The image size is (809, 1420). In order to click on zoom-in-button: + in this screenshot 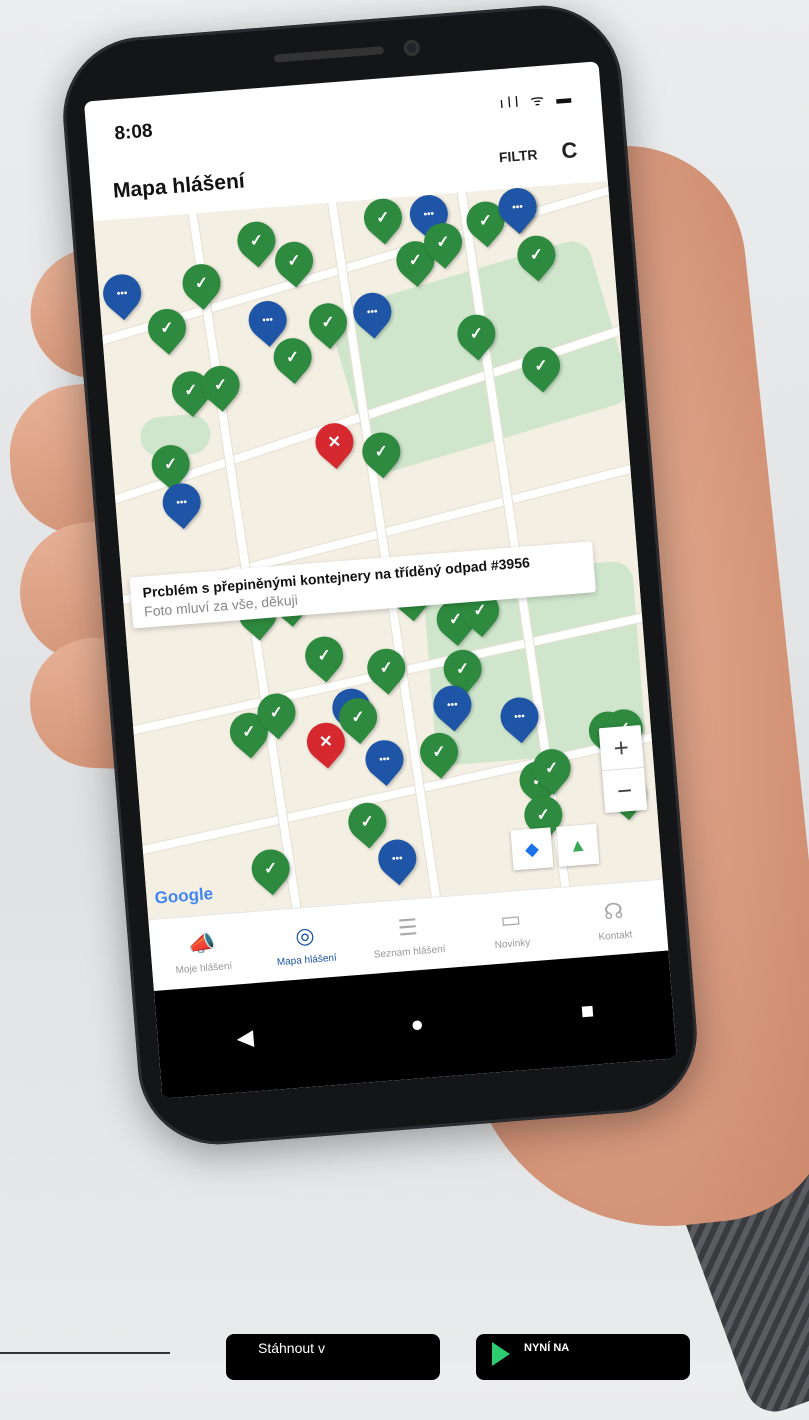, I will do `click(621, 747)`.